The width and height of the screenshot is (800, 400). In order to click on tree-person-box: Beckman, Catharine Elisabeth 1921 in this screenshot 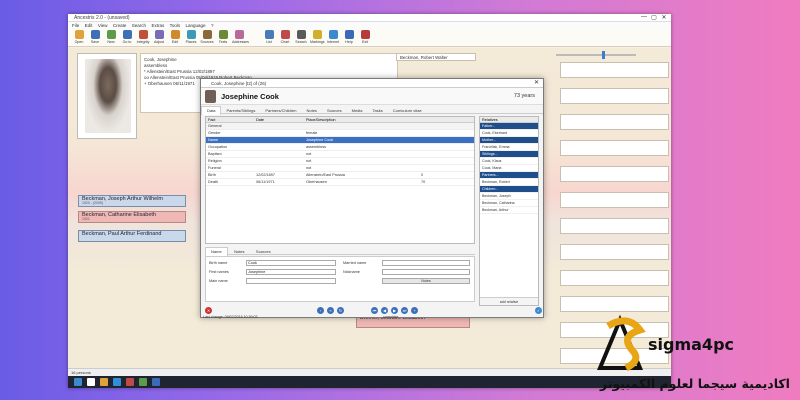, I will do `click(132, 217)`.